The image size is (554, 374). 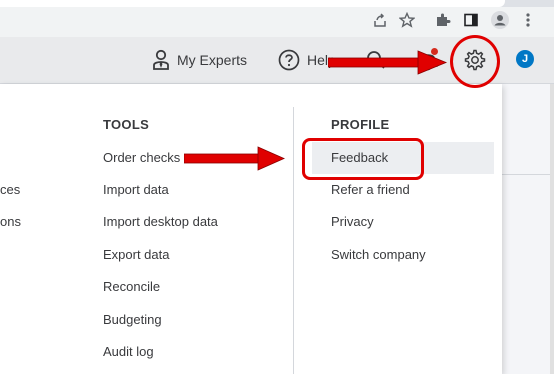 I want to click on my-experts-label: My Experts, so click(x=212, y=60).